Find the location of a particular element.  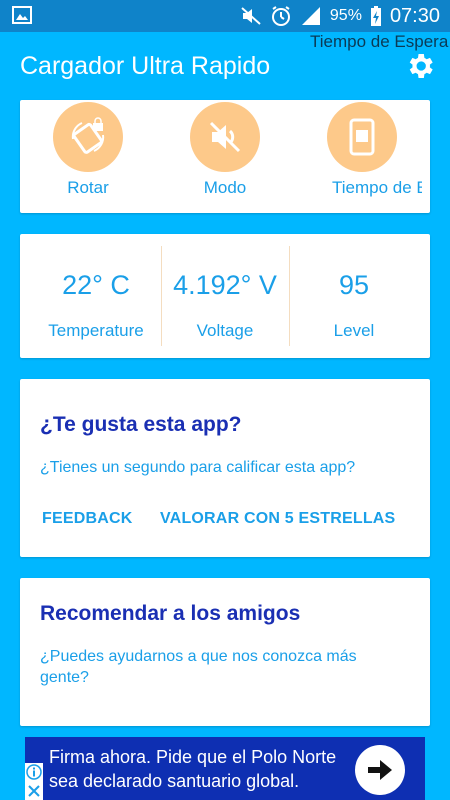

mute-icon is located at coordinates (251, 16).